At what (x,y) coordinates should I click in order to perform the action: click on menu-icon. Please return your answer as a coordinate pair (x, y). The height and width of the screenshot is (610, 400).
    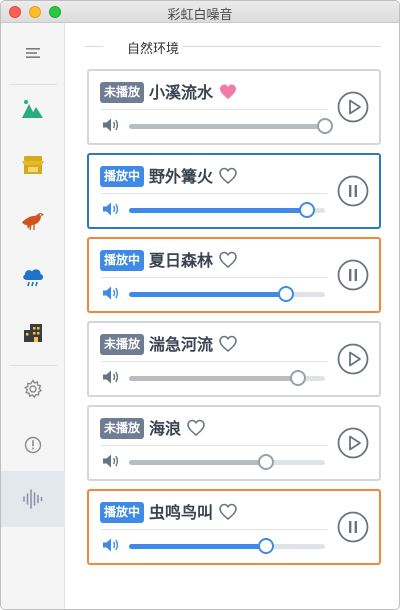
    Looking at the image, I should click on (33, 53).